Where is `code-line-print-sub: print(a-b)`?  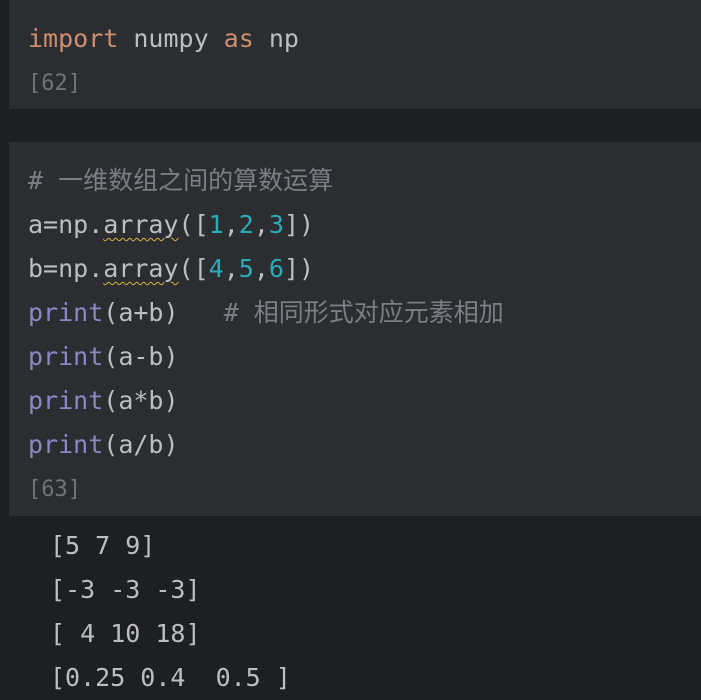
code-line-print-sub: print(a-b) is located at coordinates (103, 357).